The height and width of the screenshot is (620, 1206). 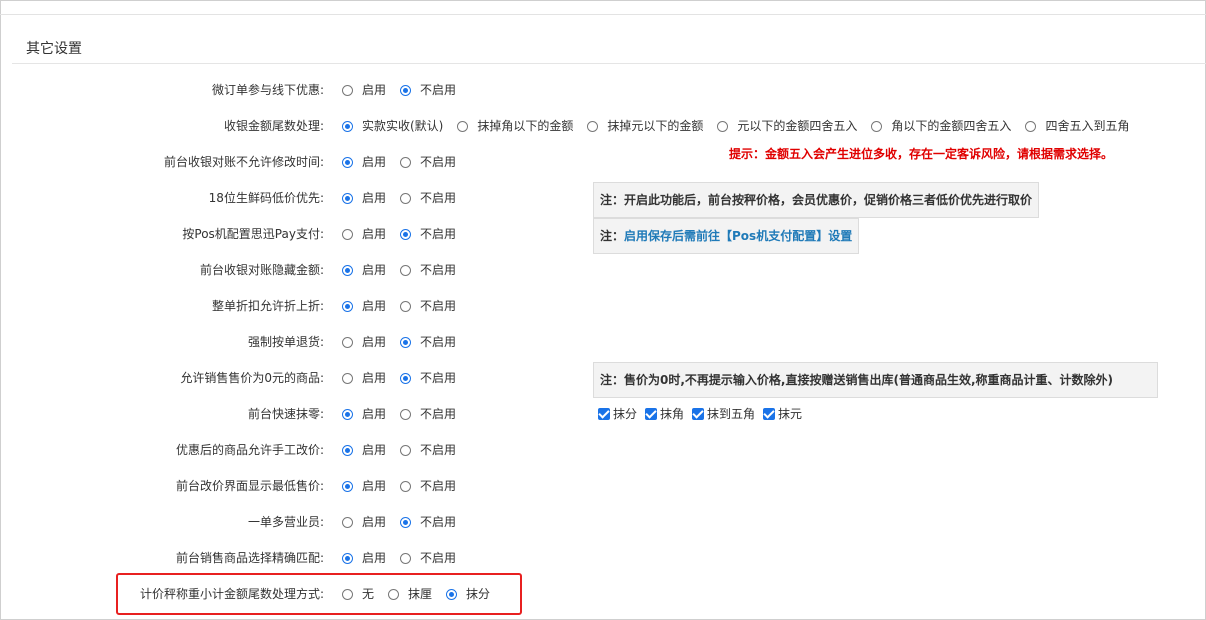 What do you see at coordinates (525, 126) in the screenshot?
I see `radio-label: 抹掉角以下的金额` at bounding box center [525, 126].